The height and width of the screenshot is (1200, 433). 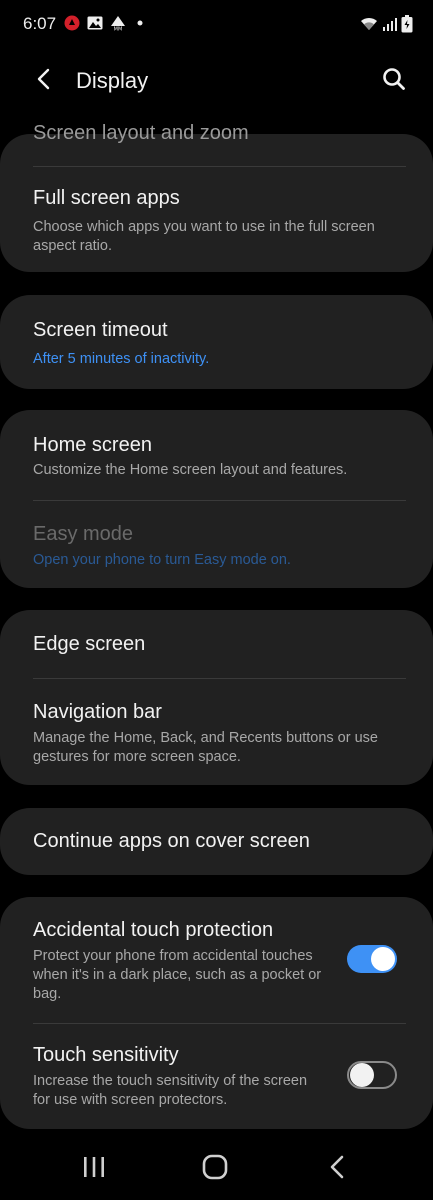 I want to click on status-bar: 6:07 MM, so click(x=216, y=26).